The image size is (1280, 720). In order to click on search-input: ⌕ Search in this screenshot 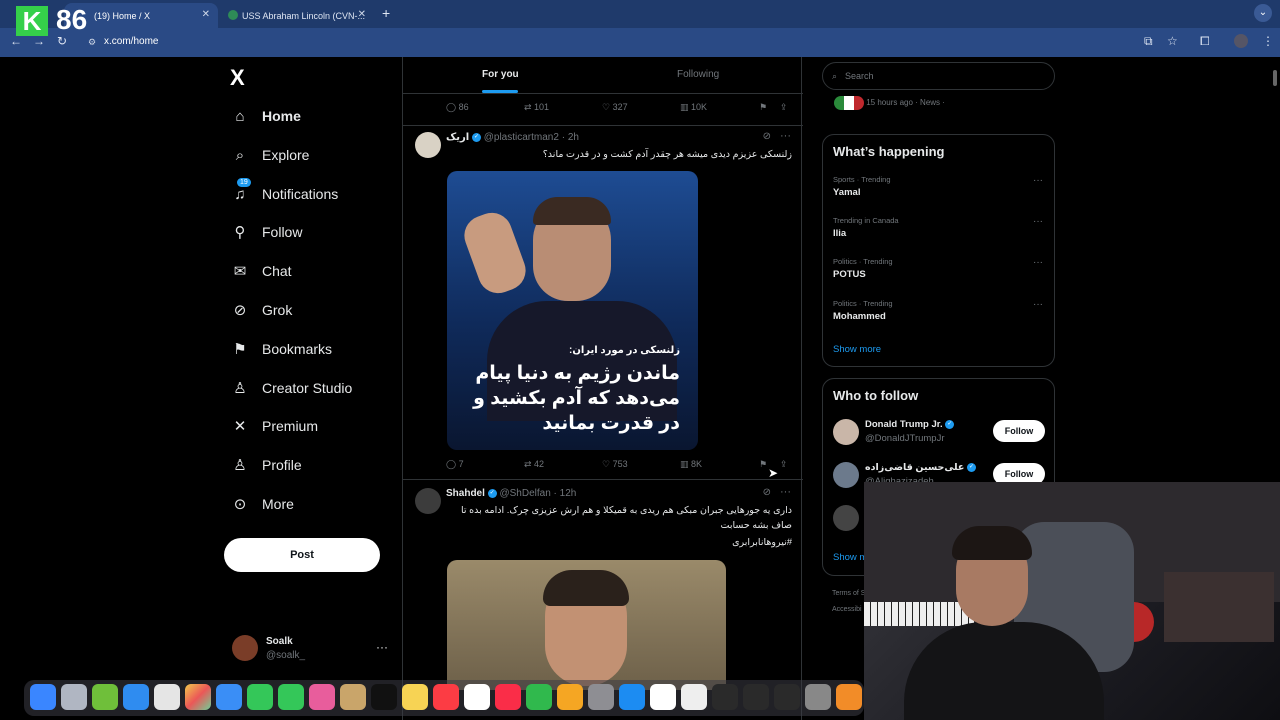, I will do `click(938, 76)`.